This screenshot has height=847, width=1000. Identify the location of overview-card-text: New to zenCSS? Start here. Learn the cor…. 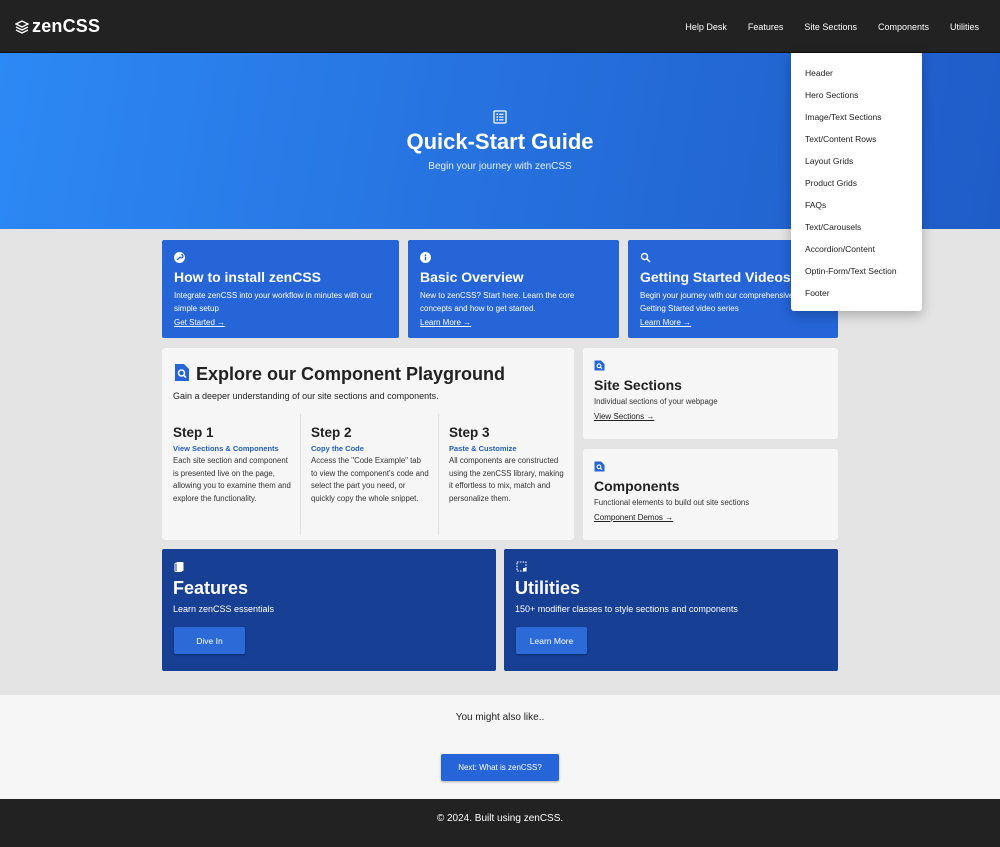
(497, 302).